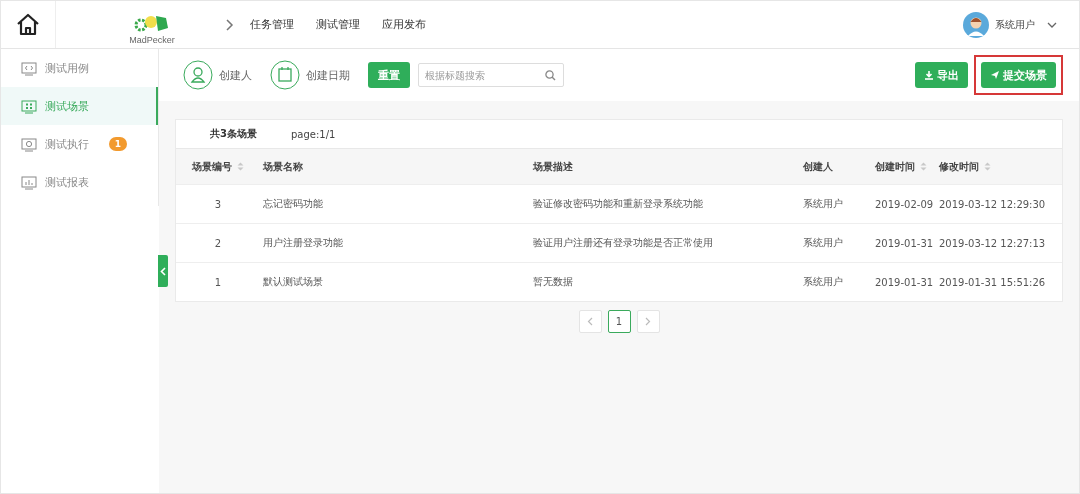 The width and height of the screenshot is (1080, 494). I want to click on chevron-icon, so click(230, 24).